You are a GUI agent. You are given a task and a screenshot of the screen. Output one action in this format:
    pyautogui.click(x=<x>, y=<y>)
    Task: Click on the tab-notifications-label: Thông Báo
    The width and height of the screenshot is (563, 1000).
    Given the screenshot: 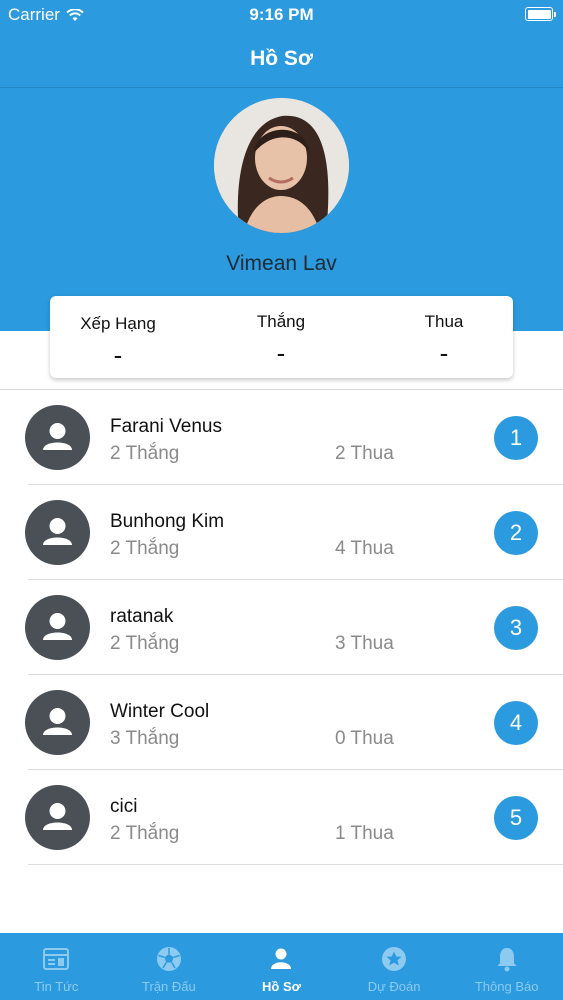 What is the action you would take?
    pyautogui.click(x=506, y=986)
    